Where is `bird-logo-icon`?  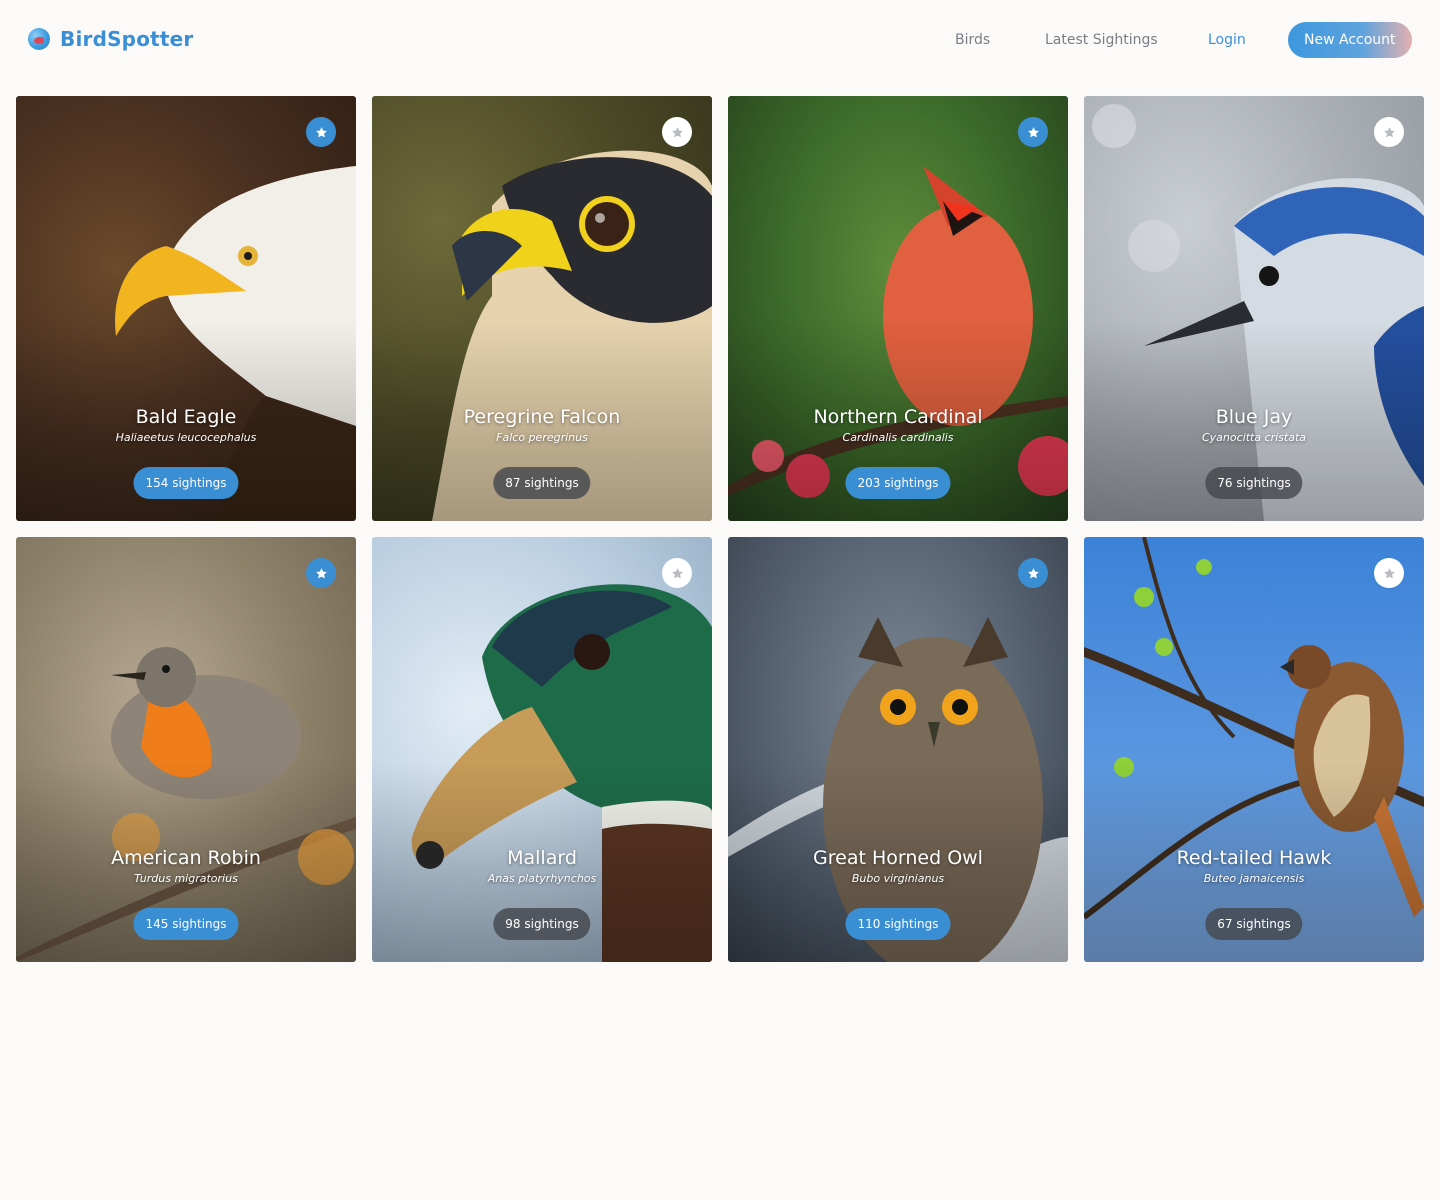
bird-logo-icon is located at coordinates (39, 39).